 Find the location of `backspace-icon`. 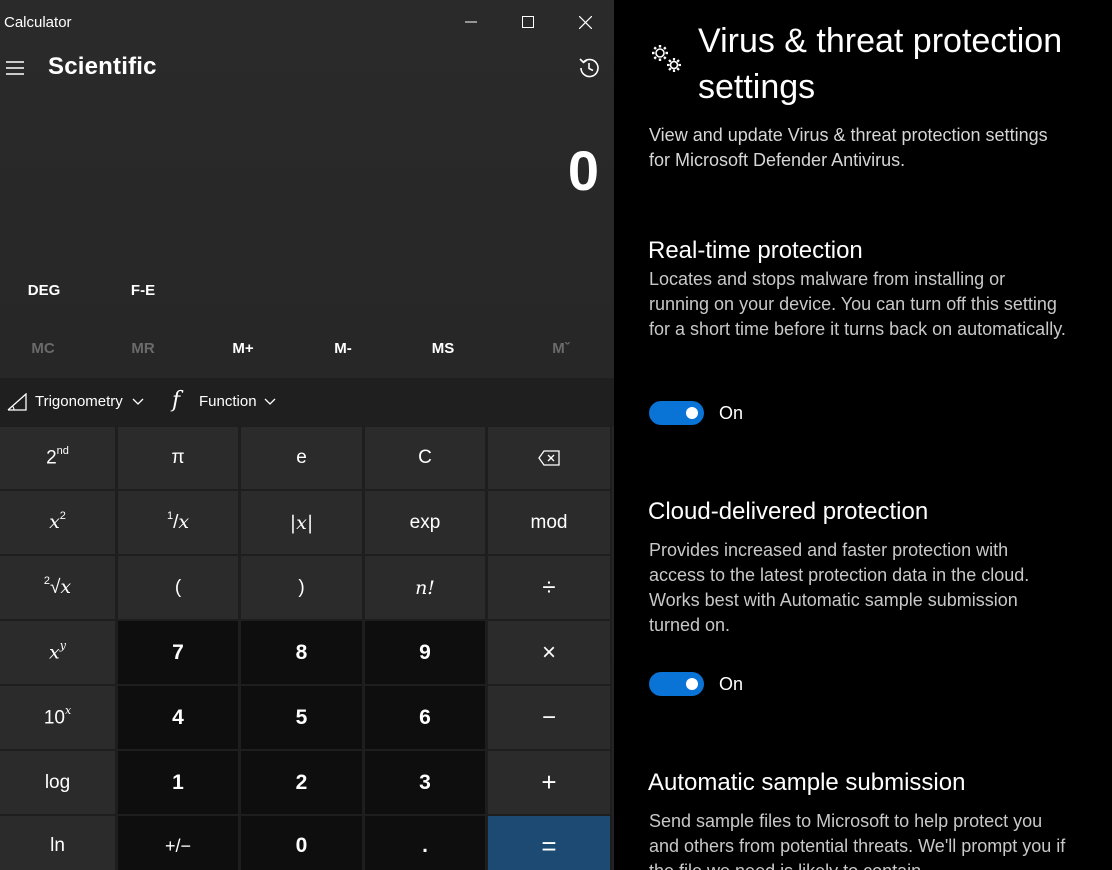

backspace-icon is located at coordinates (549, 458).